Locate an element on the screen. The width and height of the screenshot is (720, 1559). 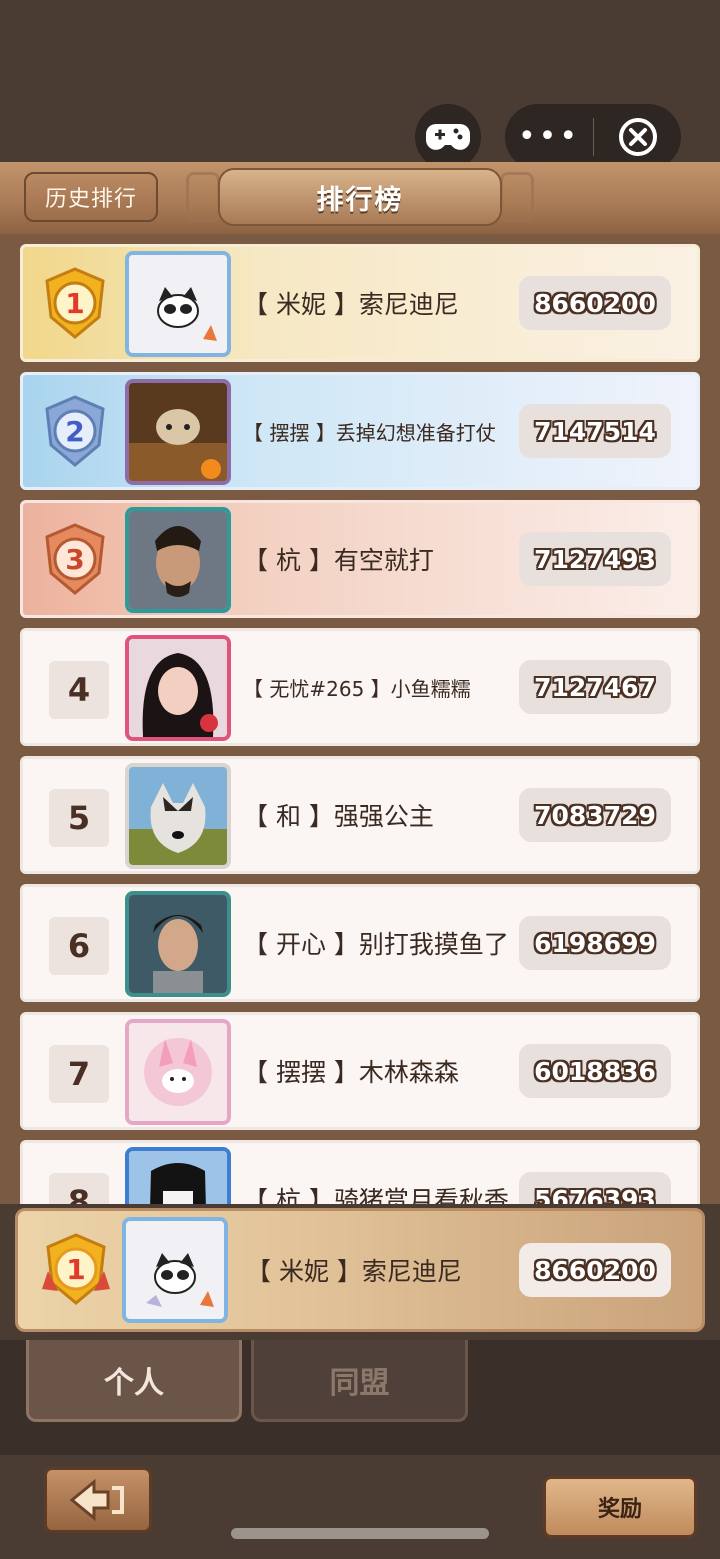
player-score: 6198699 is located at coordinates (595, 943).